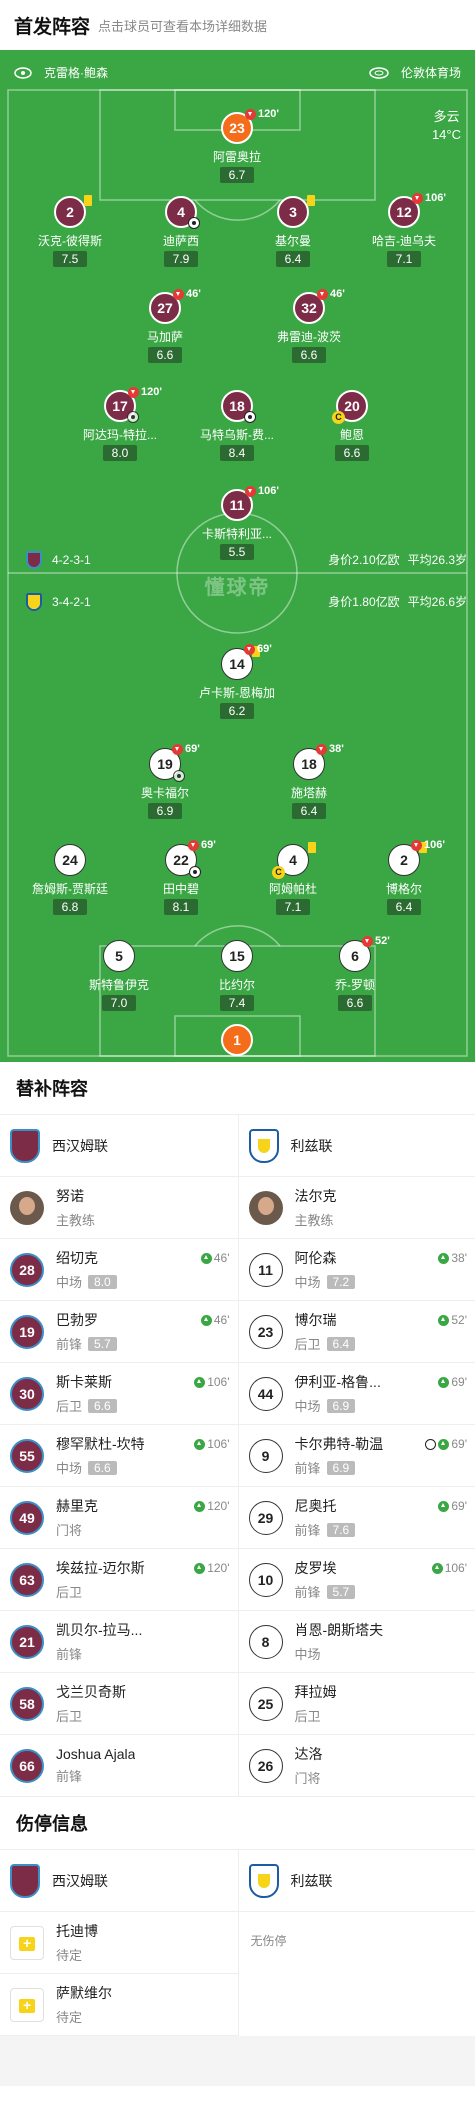 The width and height of the screenshot is (475, 2106). Describe the element at coordinates (309, 326) in the screenshot. I see `pitch-player: 32 46' 弗雷迪-波茨 6.6` at that location.